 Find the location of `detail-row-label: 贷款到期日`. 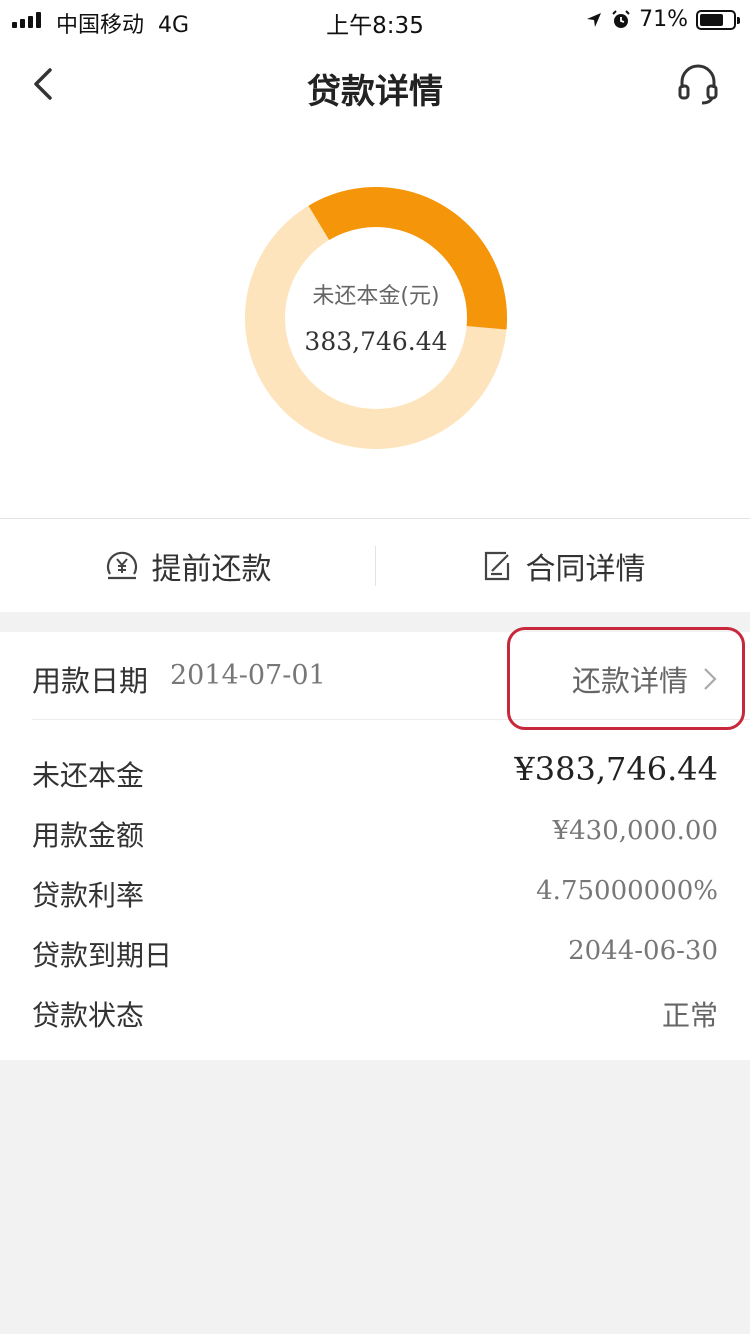

detail-row-label: 贷款到期日 is located at coordinates (102, 955).